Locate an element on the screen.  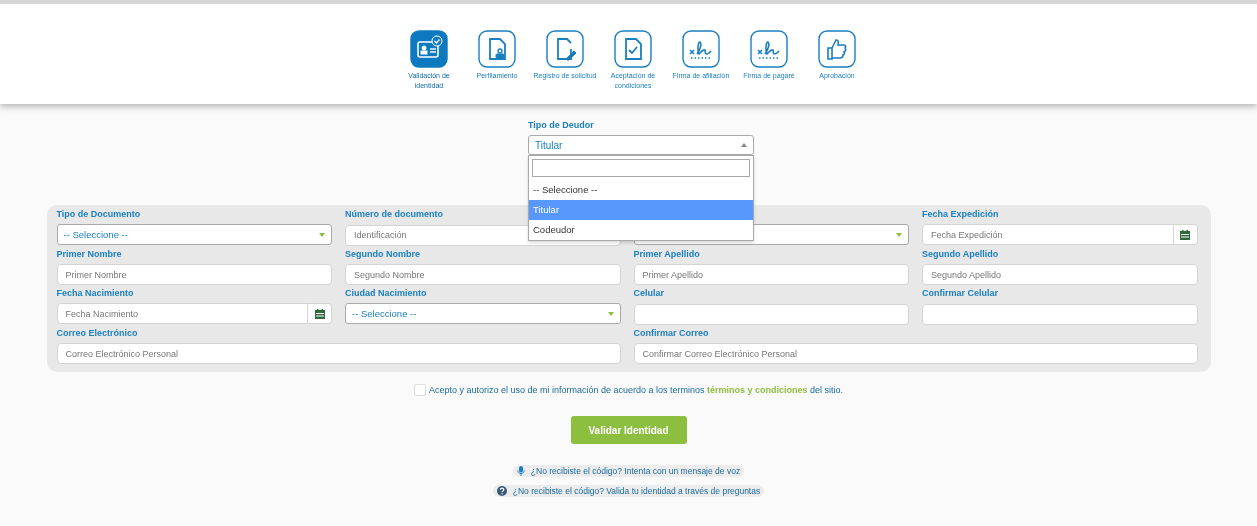
help-link: ¿No recibiste el código? Valida tu identidad a través de preguntas is located at coordinates (628, 491).